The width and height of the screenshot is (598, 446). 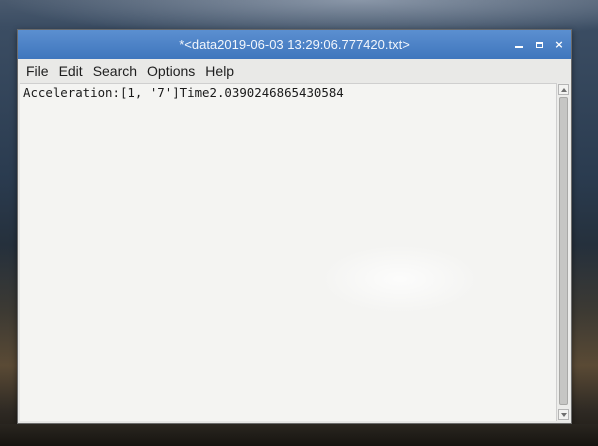 I want to click on close-icon: ×, so click(x=559, y=44).